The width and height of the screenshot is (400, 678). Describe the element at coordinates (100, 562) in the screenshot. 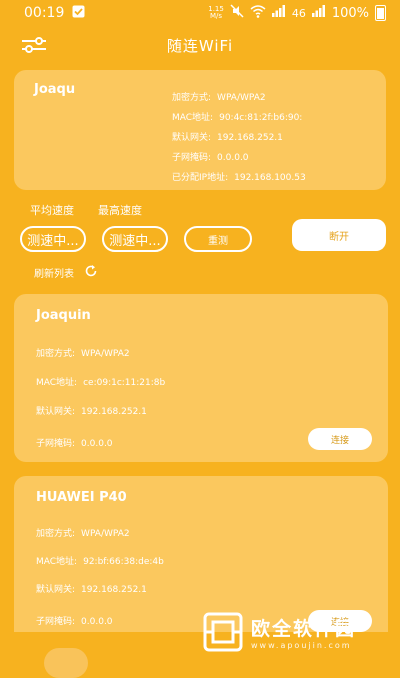

I see `info-row: MAC地址: 92:bf:66:38:de:4b` at that location.